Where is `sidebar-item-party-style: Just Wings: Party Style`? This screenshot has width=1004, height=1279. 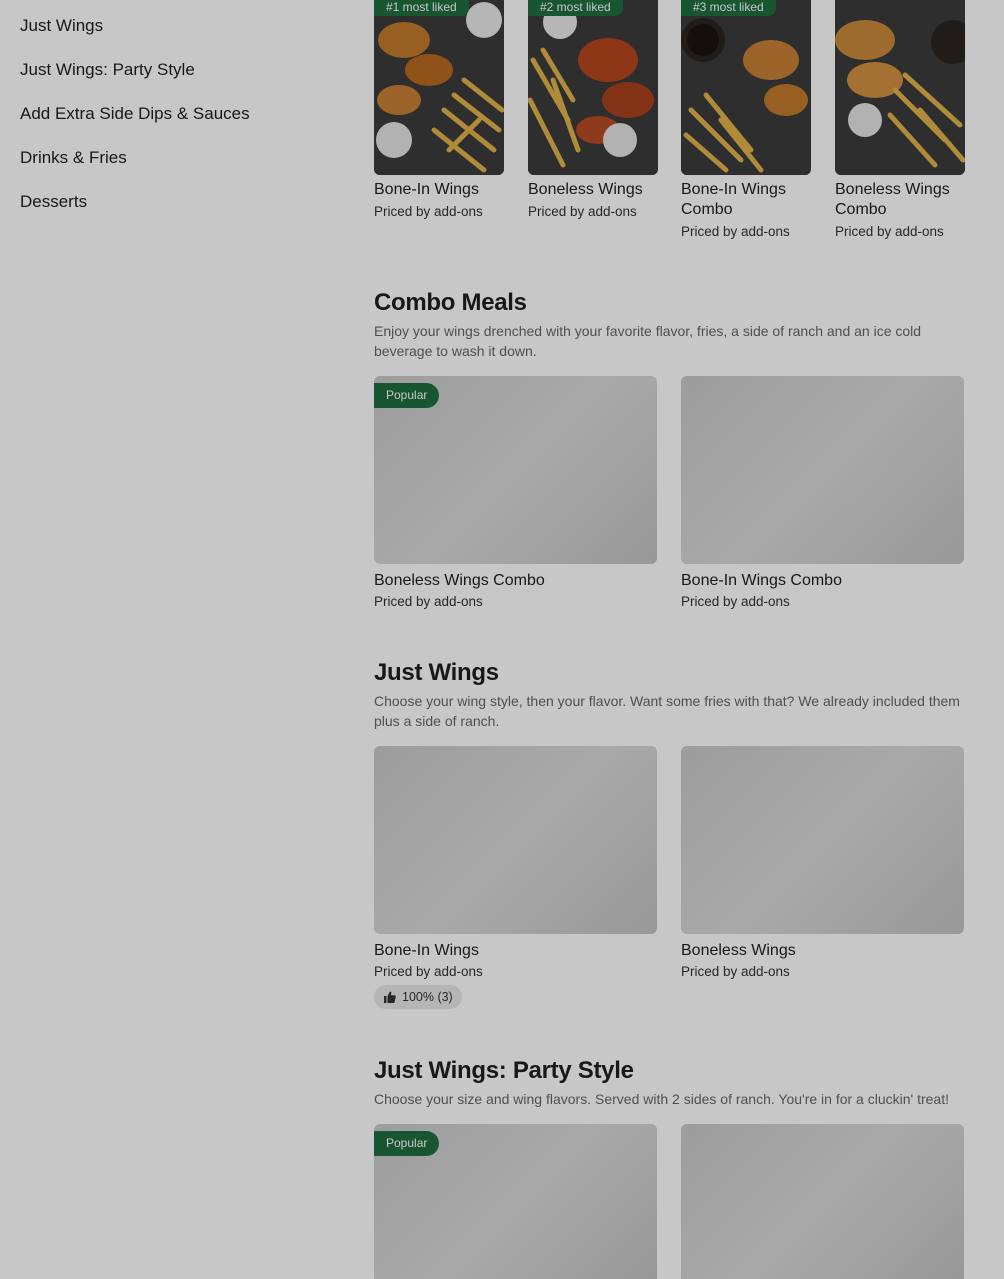 sidebar-item-party-style: Just Wings: Party Style is located at coordinates (107, 70).